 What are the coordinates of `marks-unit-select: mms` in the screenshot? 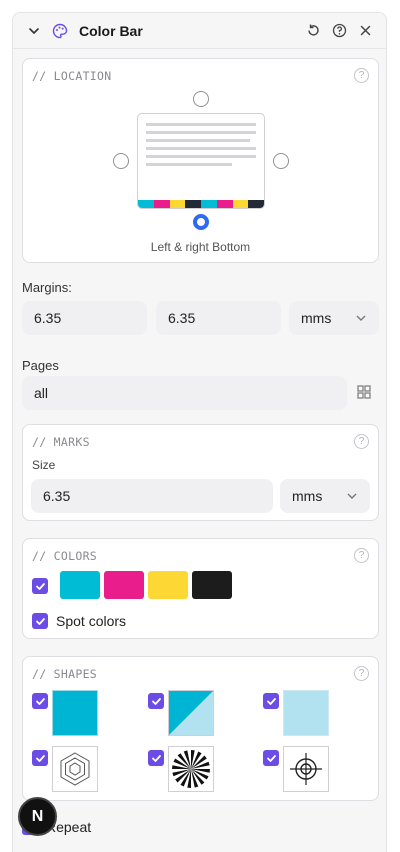 It's located at (325, 496).